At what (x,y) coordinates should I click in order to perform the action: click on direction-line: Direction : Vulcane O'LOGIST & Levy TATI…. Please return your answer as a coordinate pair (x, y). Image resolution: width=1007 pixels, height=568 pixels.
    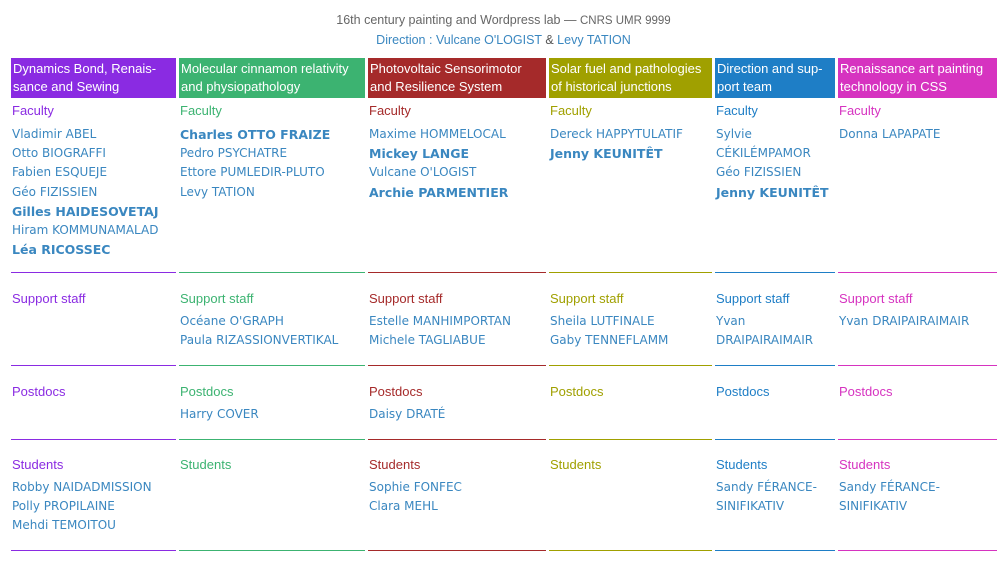
    Looking at the image, I should click on (503, 40).